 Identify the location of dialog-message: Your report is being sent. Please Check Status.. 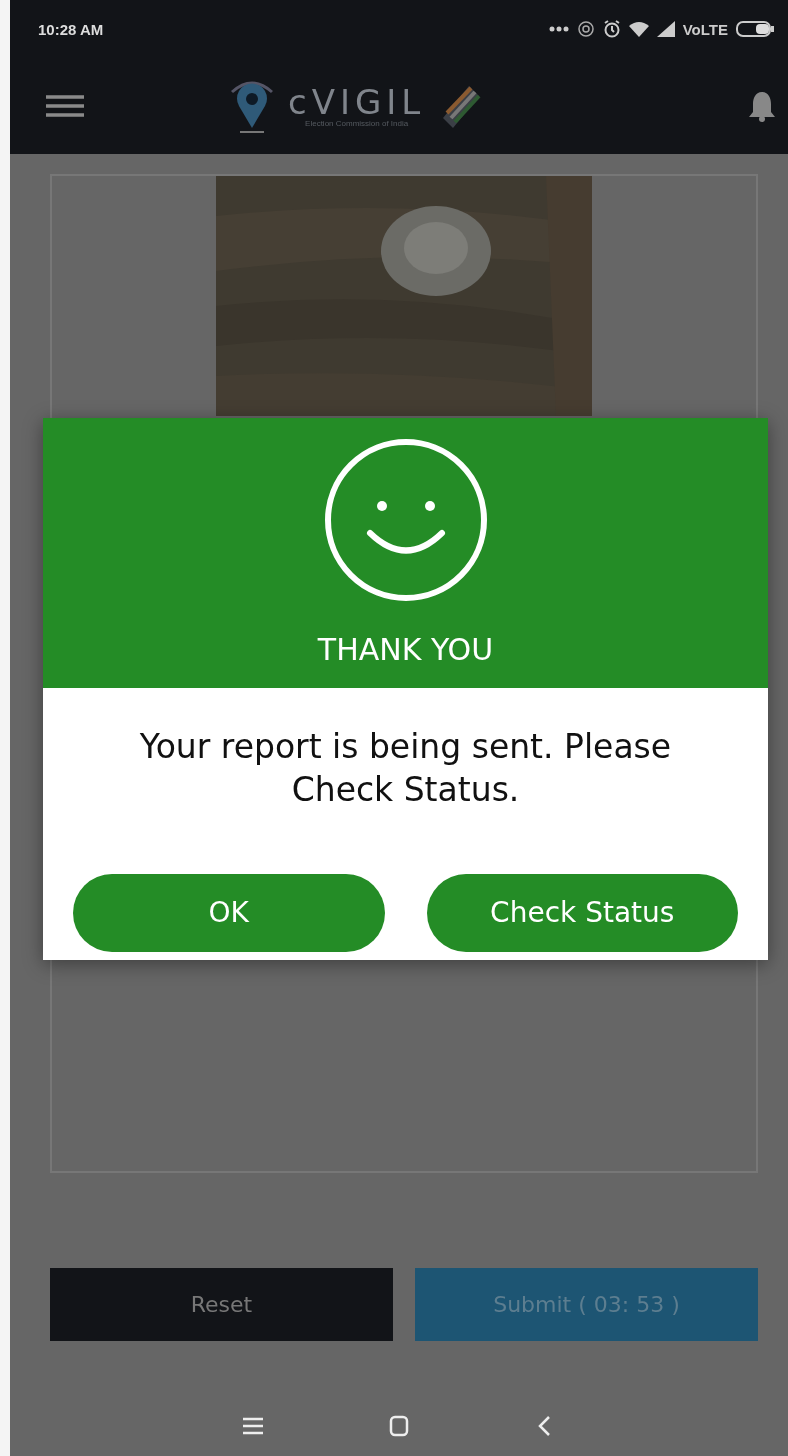
(405, 768).